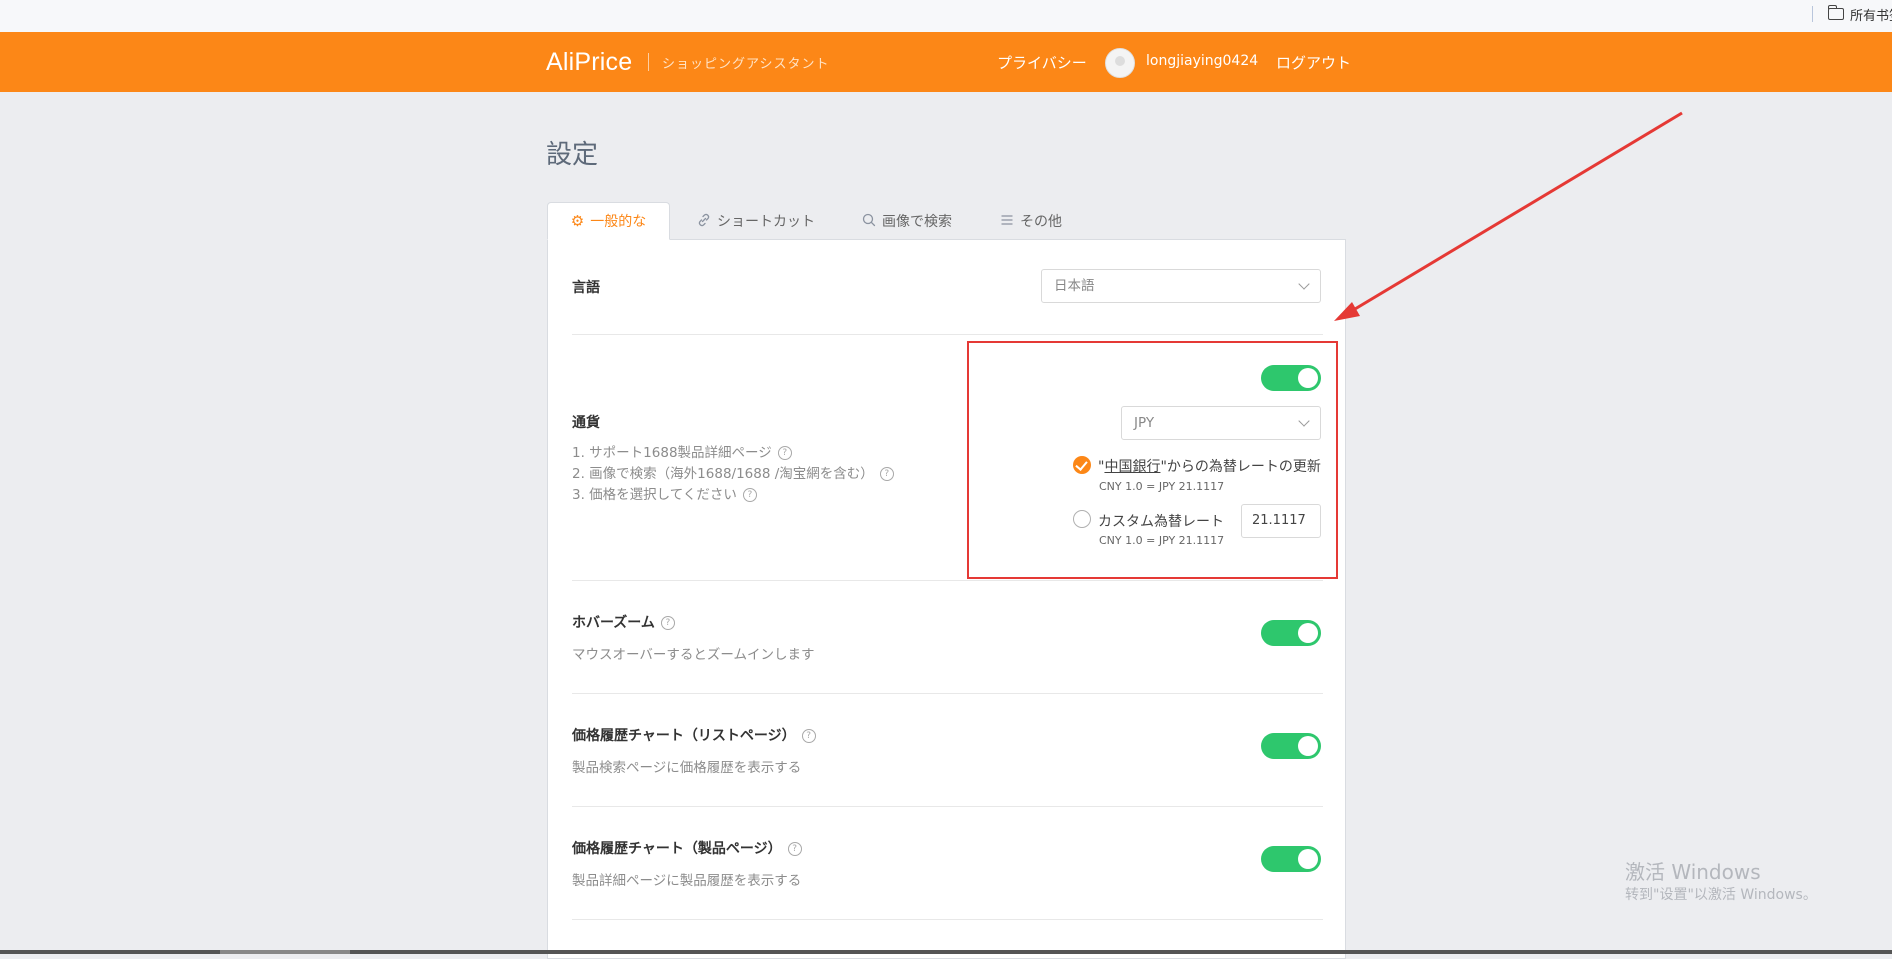 The width and height of the screenshot is (1892, 959). I want to click on windows-watermark-sub: 转到"设置"以激活 Windows。, so click(1721, 895).